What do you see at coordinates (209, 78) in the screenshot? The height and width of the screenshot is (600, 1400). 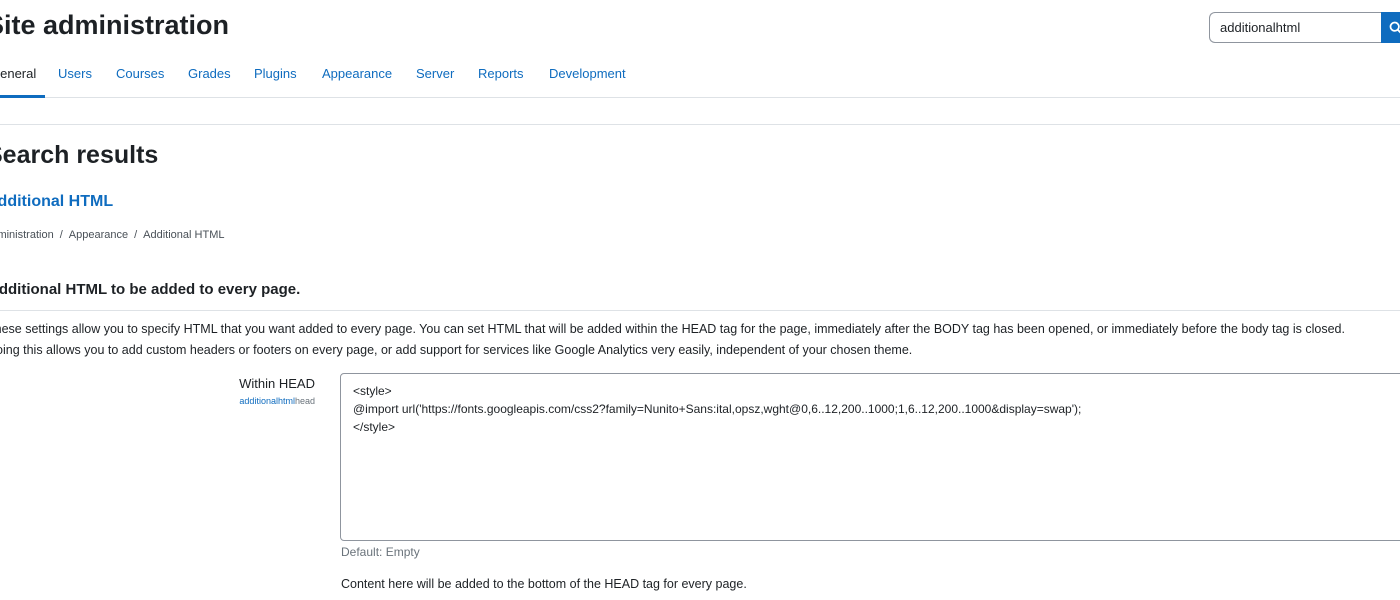 I see `tab-grades: Grades` at bounding box center [209, 78].